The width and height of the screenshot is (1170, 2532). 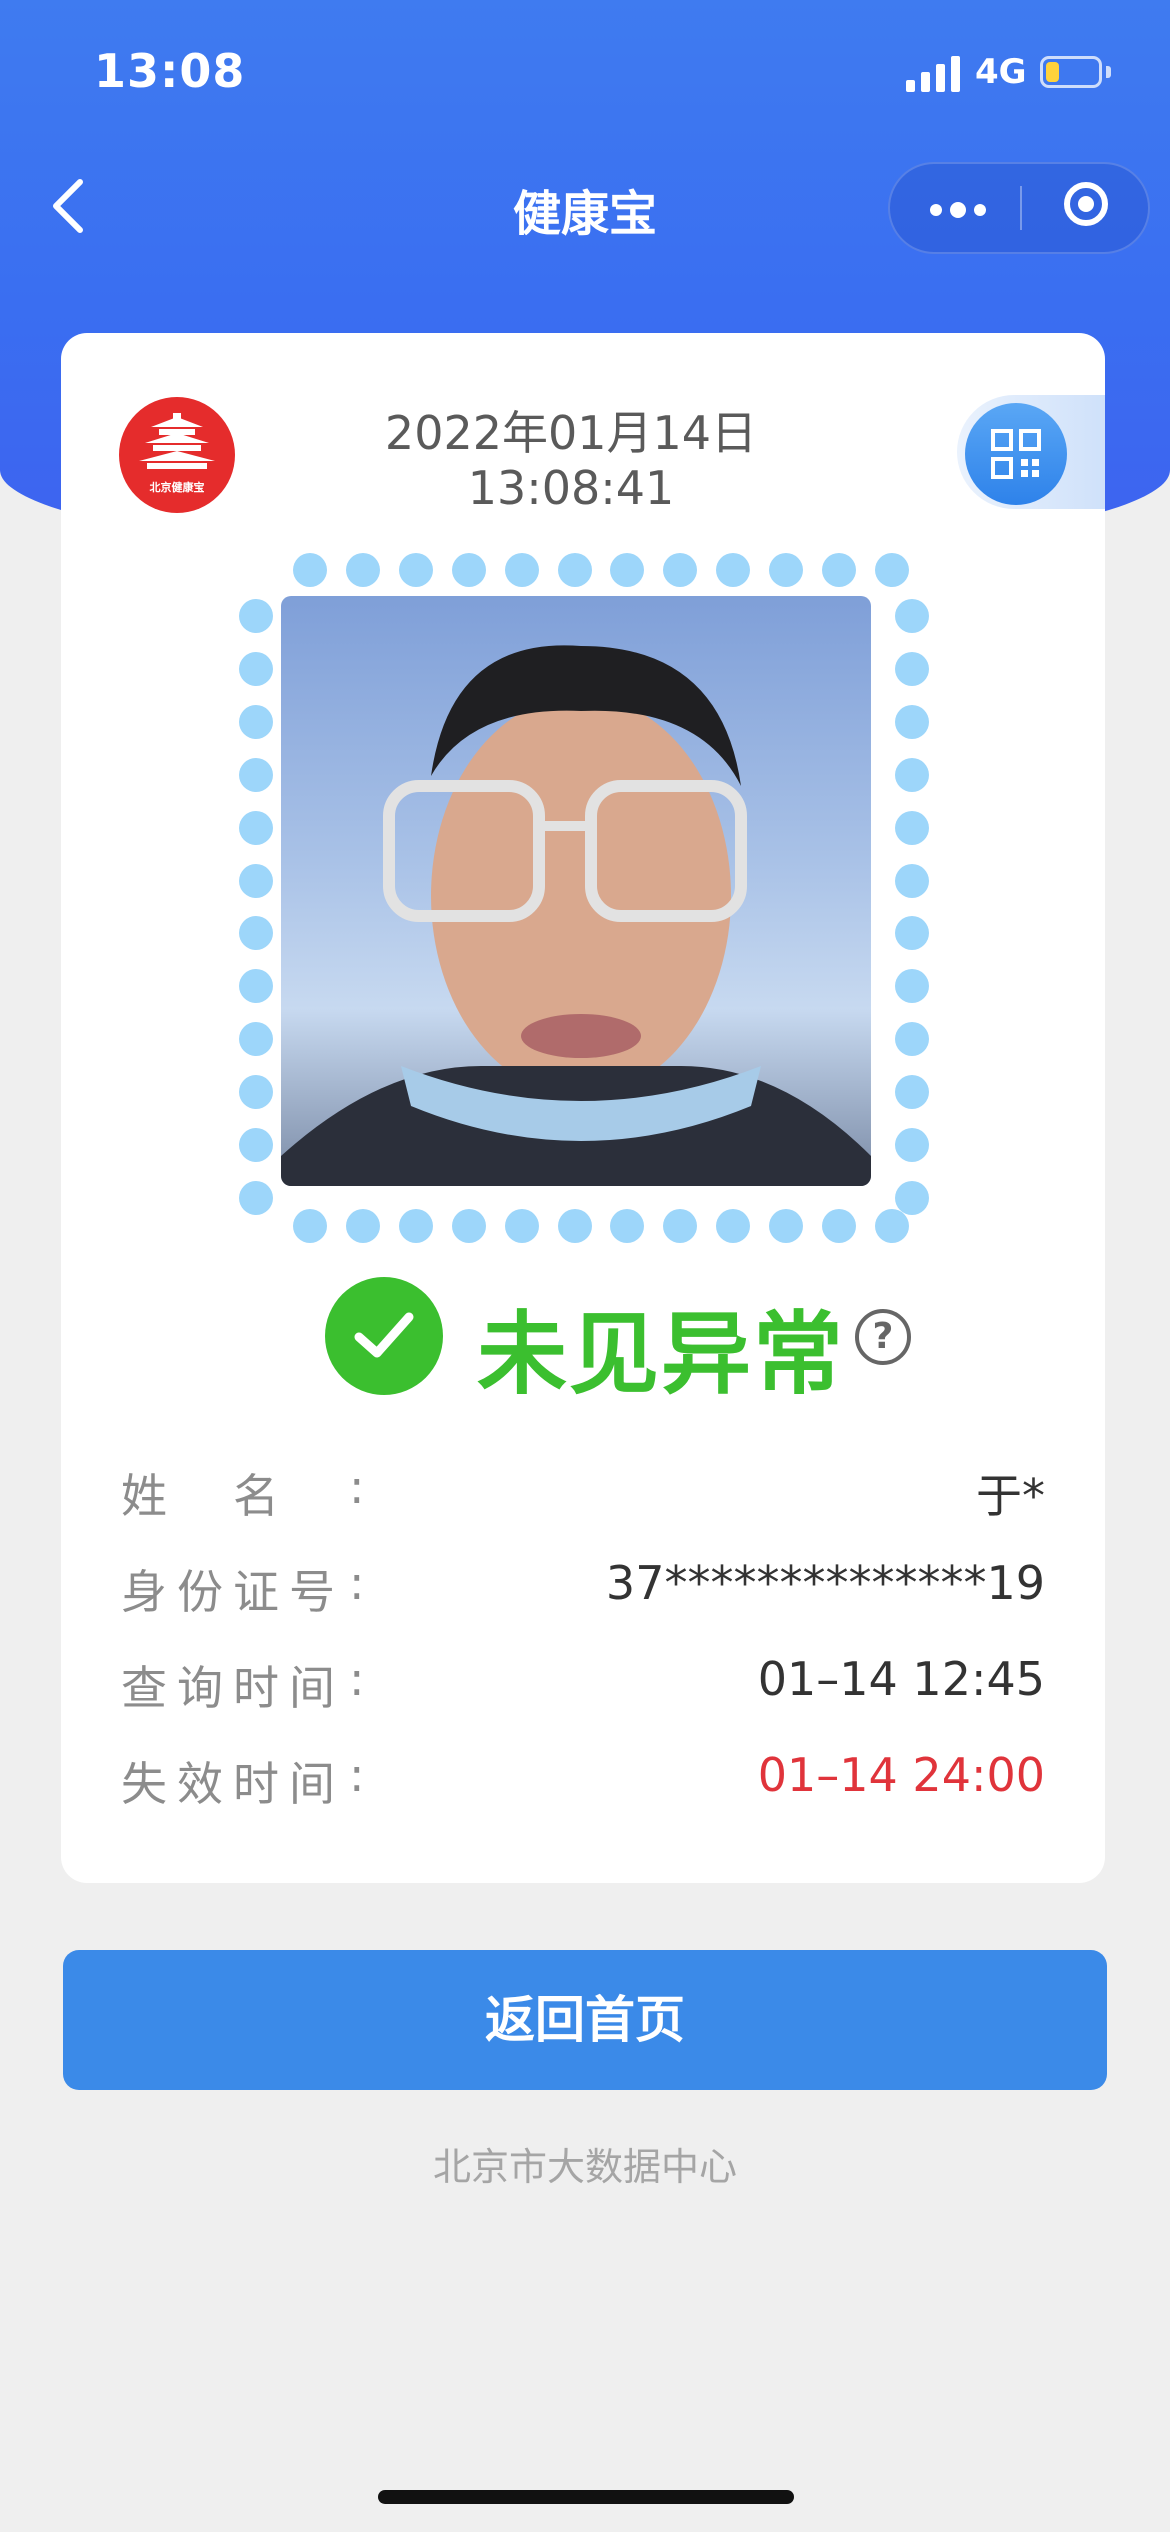 What do you see at coordinates (1108, 72) in the screenshot?
I see `battery-cap` at bounding box center [1108, 72].